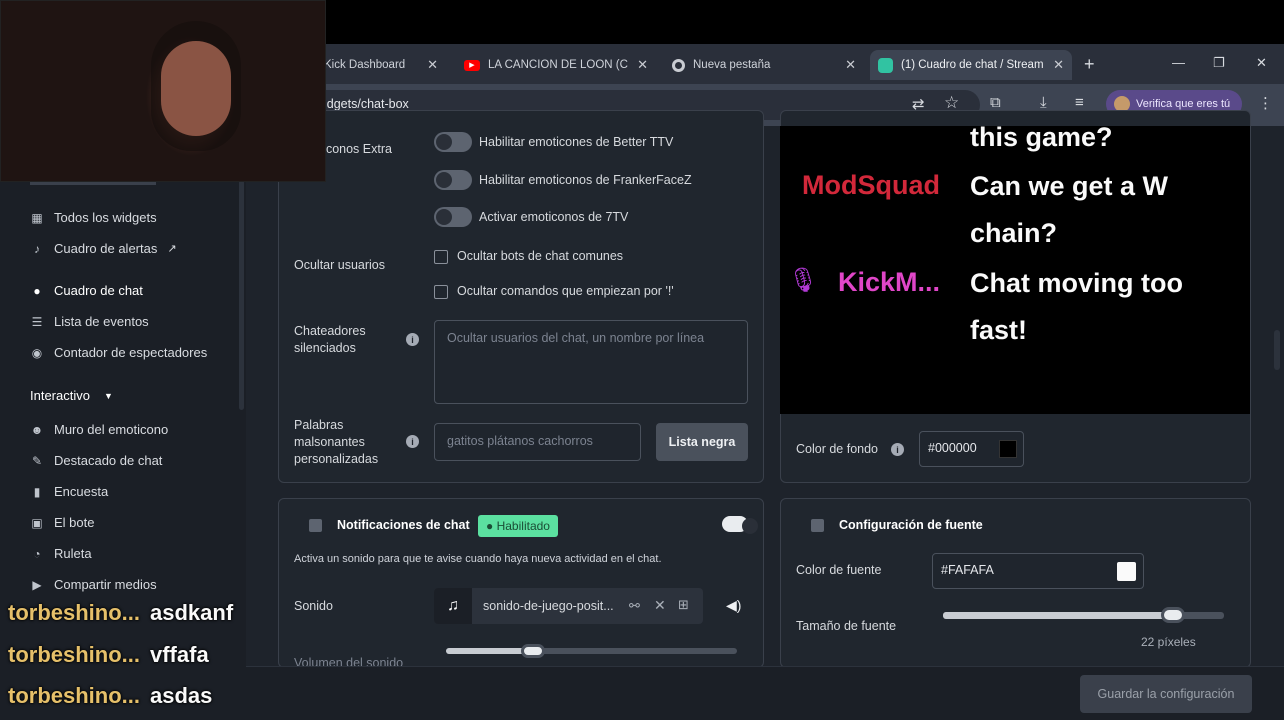 This screenshot has height=720, width=1284. I want to click on blacklist-button: Lista negra, so click(702, 442).